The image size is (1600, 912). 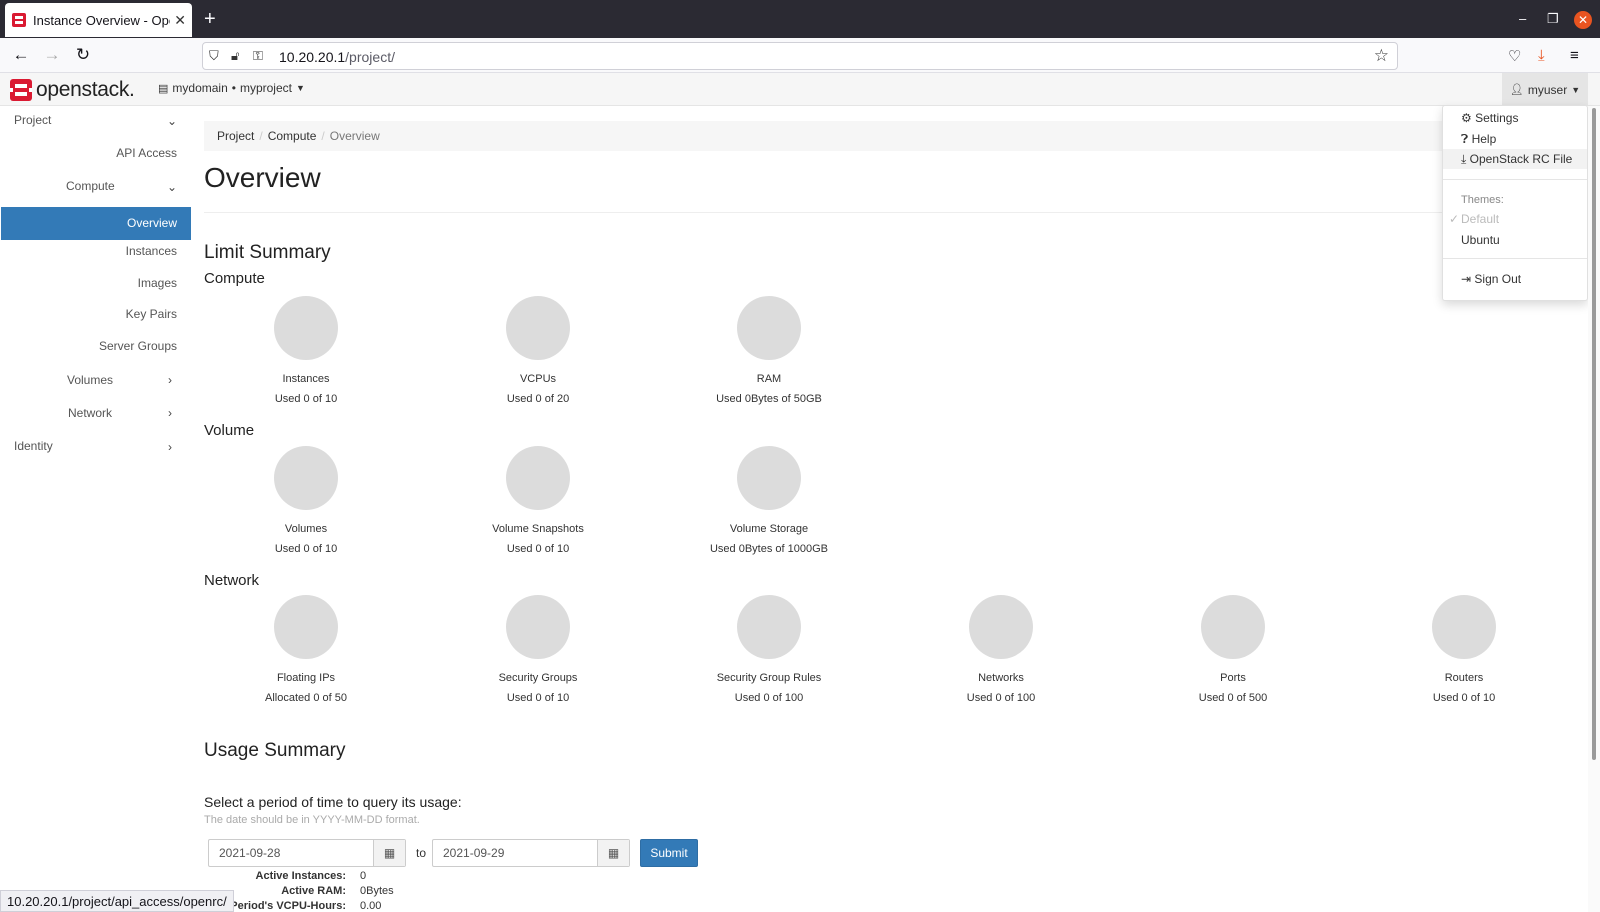 I want to click on to-label: to, so click(x=421, y=853).